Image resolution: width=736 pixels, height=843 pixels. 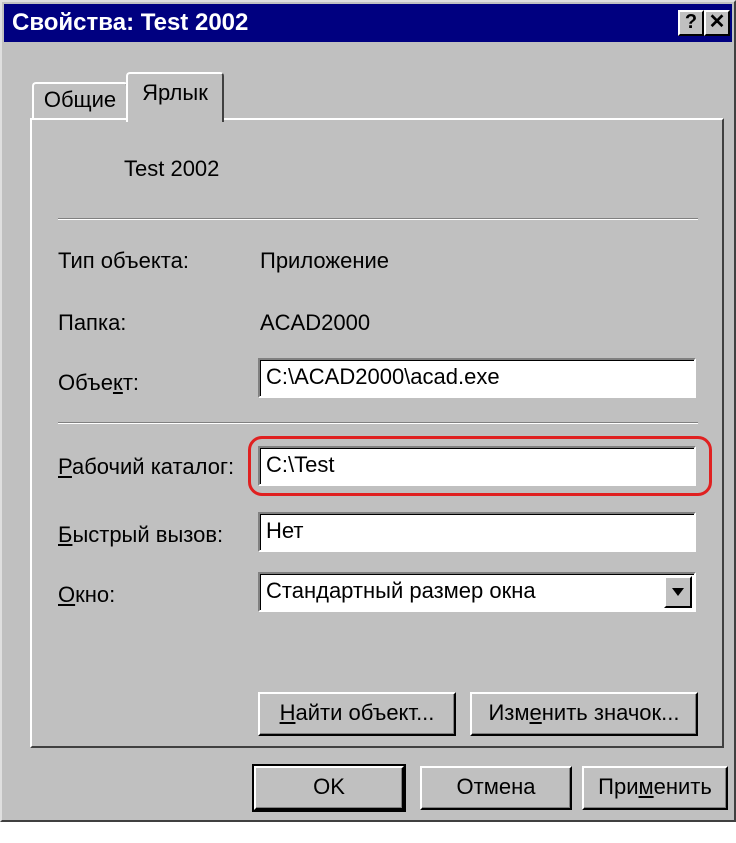 I want to click on tab-shortcut: Ярлык, so click(x=175, y=97).